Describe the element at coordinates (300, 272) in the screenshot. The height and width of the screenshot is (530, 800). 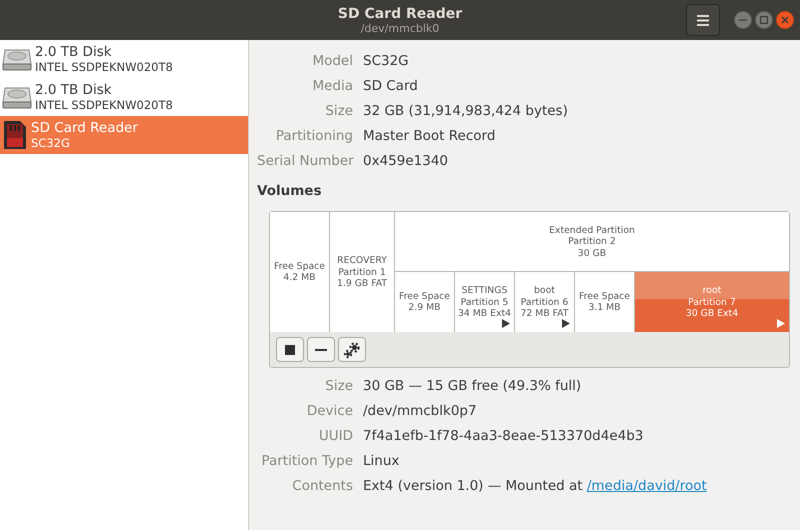
I see `partition-block: Free Space 4.2 MB` at that location.